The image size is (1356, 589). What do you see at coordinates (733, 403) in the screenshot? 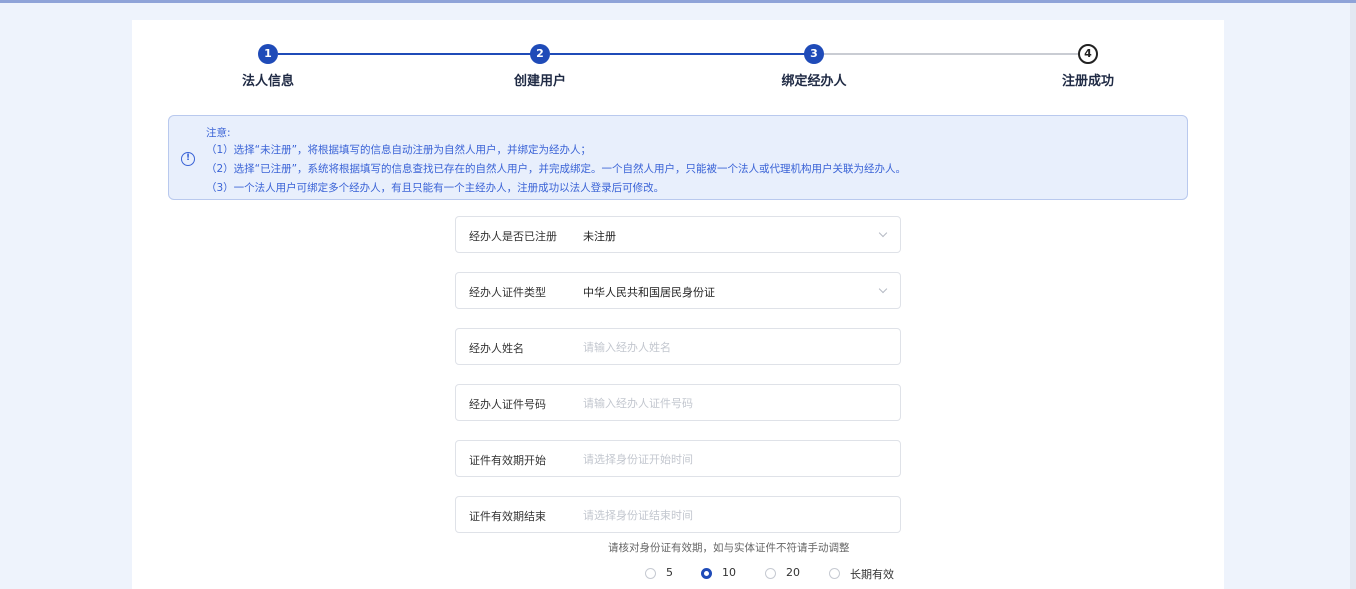
I see `id-number-input` at bounding box center [733, 403].